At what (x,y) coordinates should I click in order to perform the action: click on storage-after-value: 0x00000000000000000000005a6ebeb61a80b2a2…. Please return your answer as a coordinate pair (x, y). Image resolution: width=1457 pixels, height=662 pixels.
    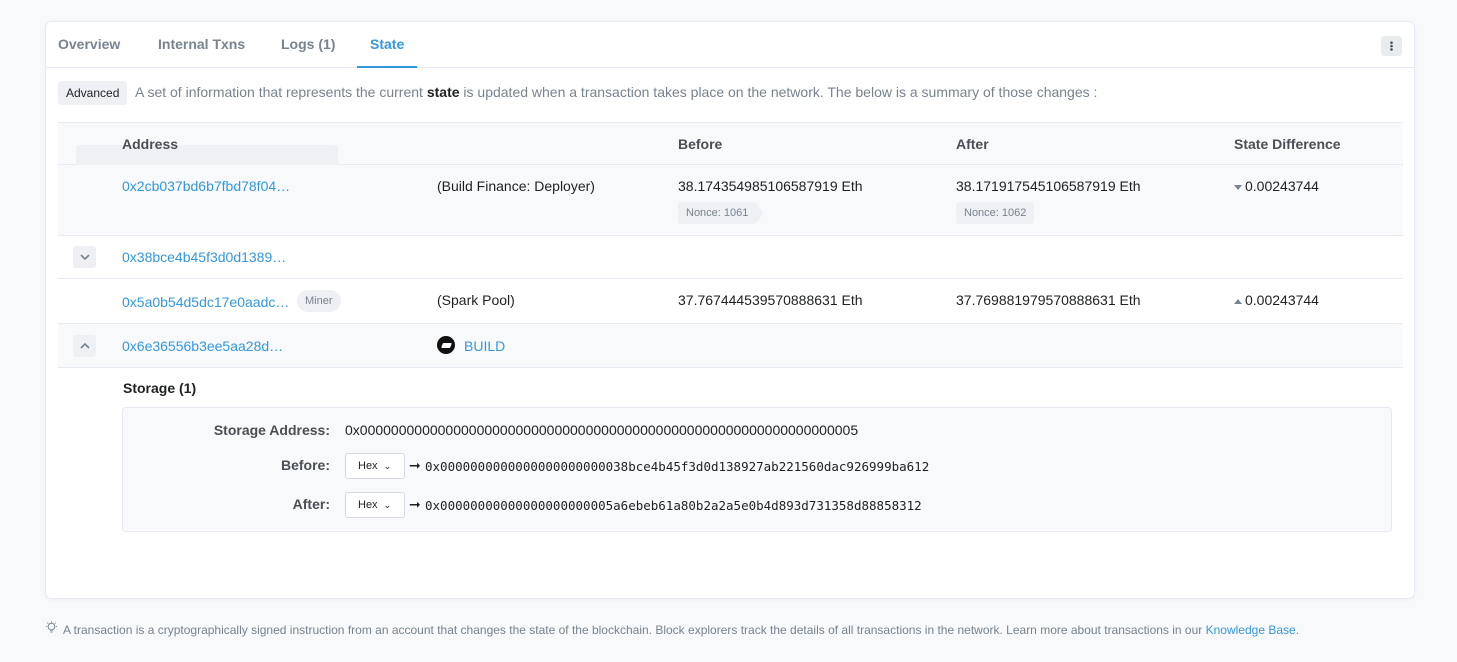
    Looking at the image, I should click on (673, 505).